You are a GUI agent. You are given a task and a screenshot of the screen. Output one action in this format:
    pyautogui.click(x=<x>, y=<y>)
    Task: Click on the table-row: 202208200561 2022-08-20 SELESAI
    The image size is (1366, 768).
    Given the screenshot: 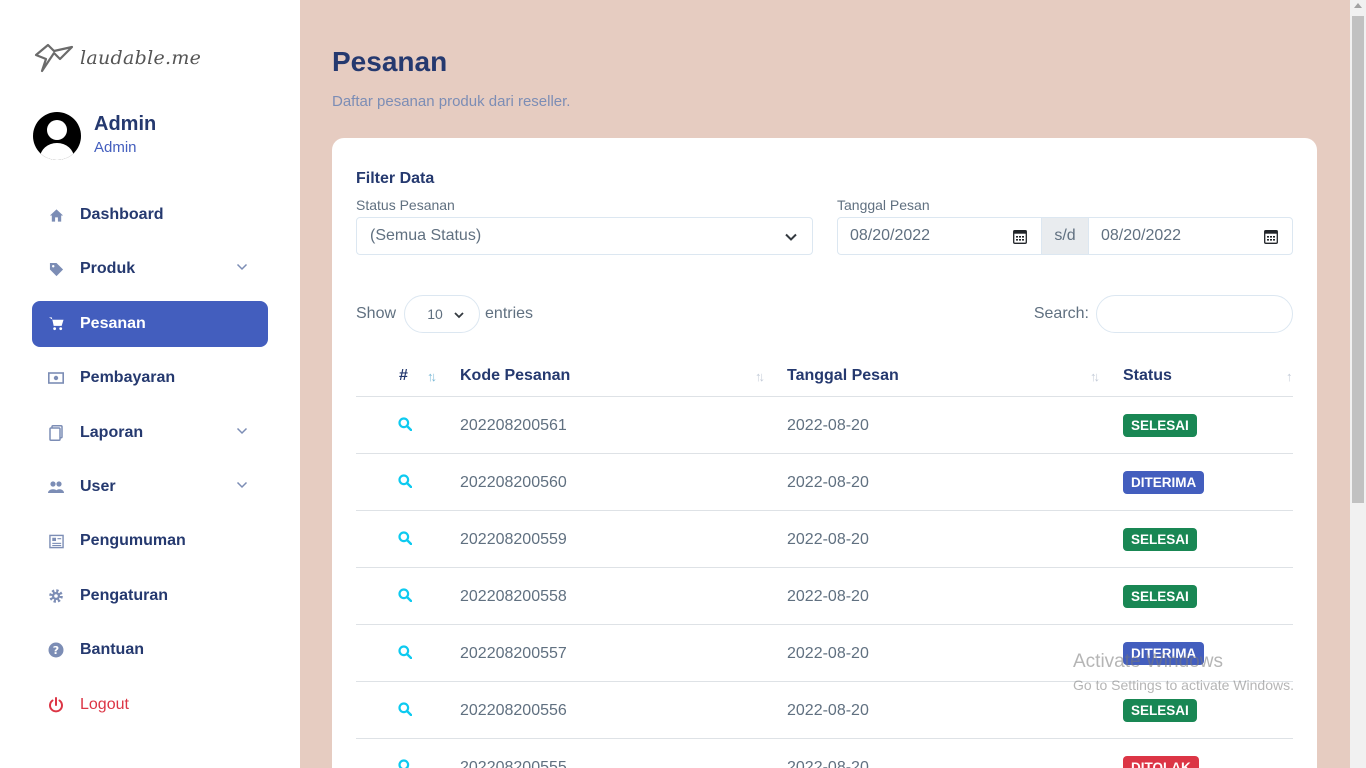 What is the action you would take?
    pyautogui.click(x=824, y=425)
    